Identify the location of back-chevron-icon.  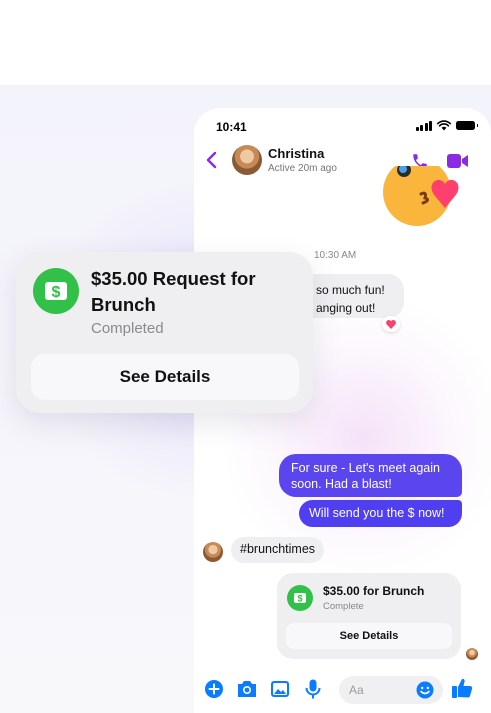
(212, 160).